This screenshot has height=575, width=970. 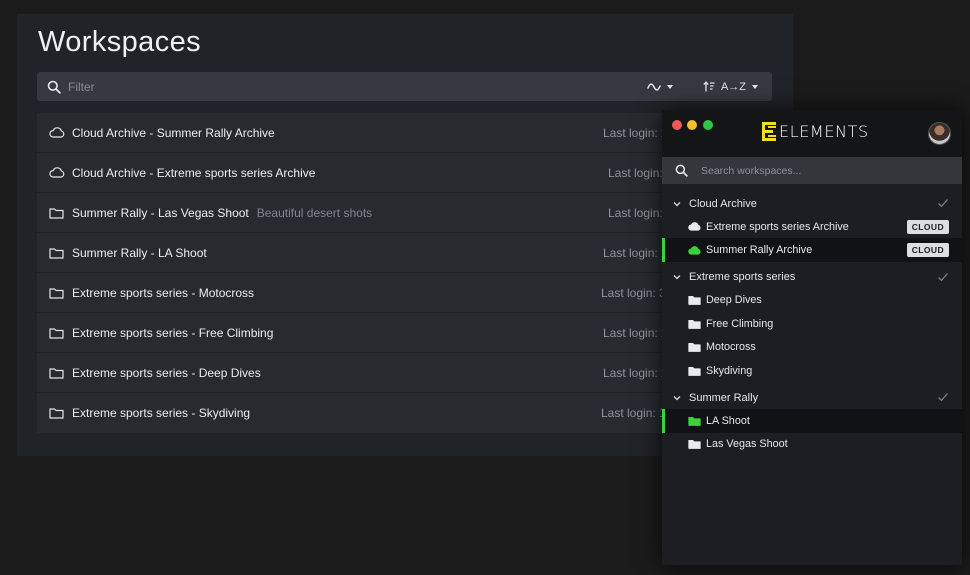 What do you see at coordinates (314, 212) in the screenshot?
I see `workspace-description: Beautiful desert shots` at bounding box center [314, 212].